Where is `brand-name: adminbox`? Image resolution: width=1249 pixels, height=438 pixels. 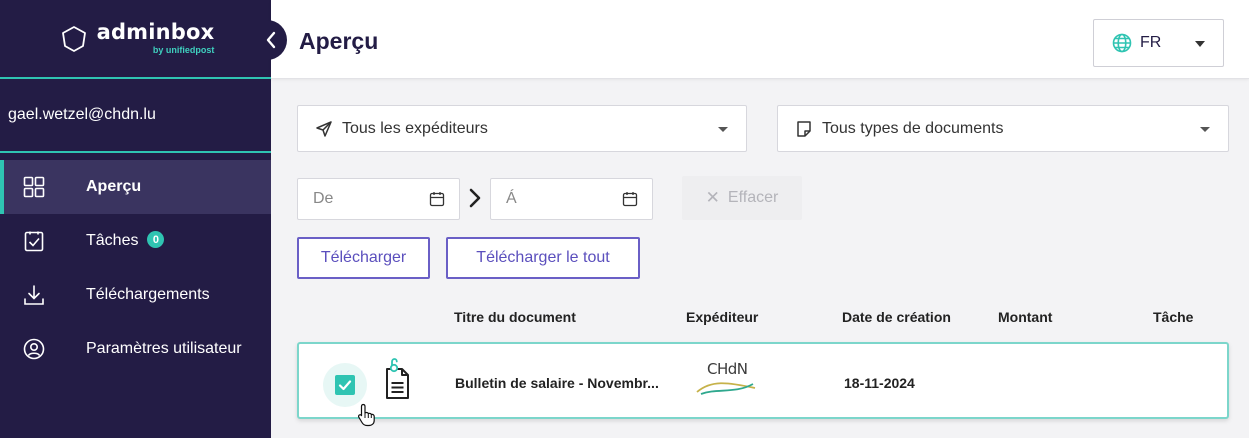 brand-name: adminbox is located at coordinates (155, 32).